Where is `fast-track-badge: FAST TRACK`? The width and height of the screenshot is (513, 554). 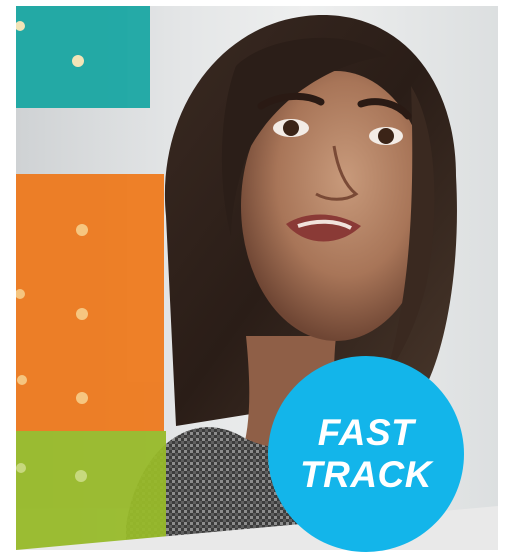
fast-track-badge: FAST TRACK is located at coordinates (366, 454).